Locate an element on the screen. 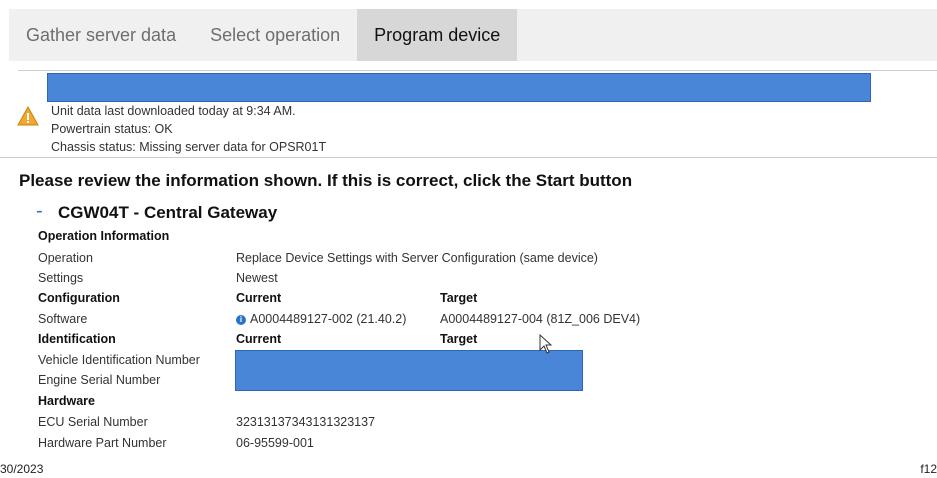 The width and height of the screenshot is (937, 478). identification-target-header: Target is located at coordinates (459, 339).